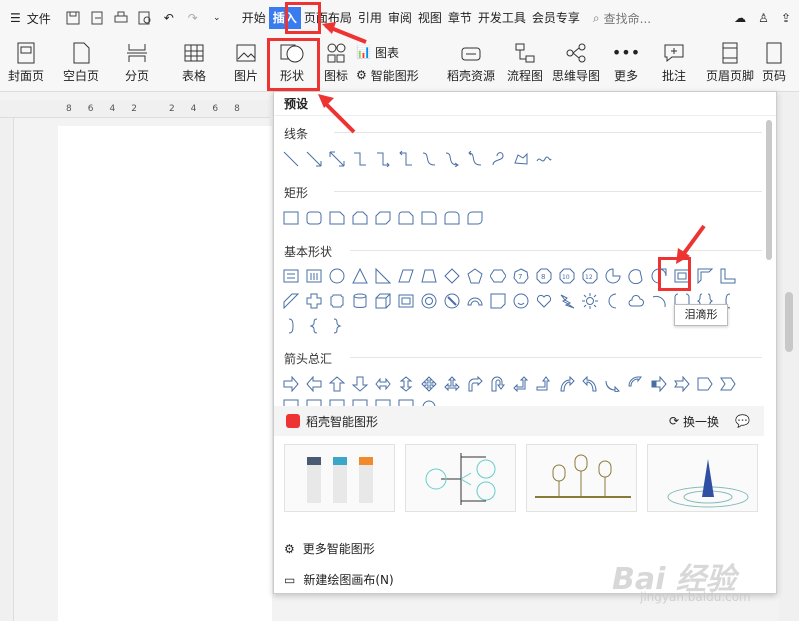 The image size is (799, 621). I want to click on arc-shape, so click(659, 301).